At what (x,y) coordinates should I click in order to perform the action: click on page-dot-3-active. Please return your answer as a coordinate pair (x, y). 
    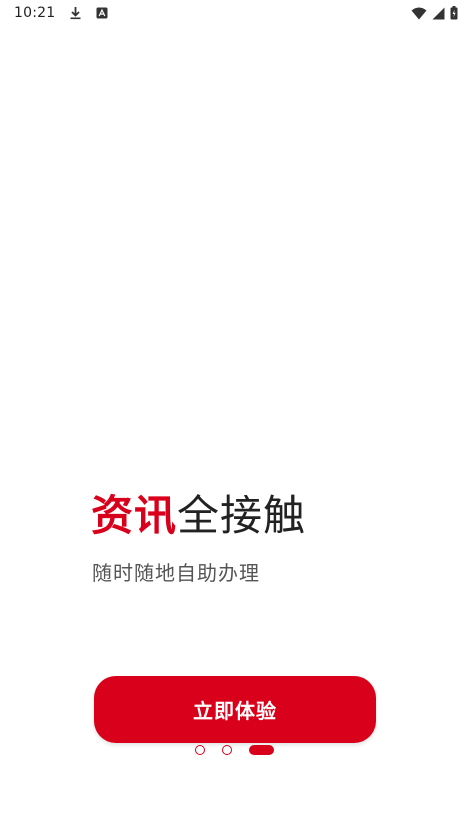
    Looking at the image, I should click on (261, 750).